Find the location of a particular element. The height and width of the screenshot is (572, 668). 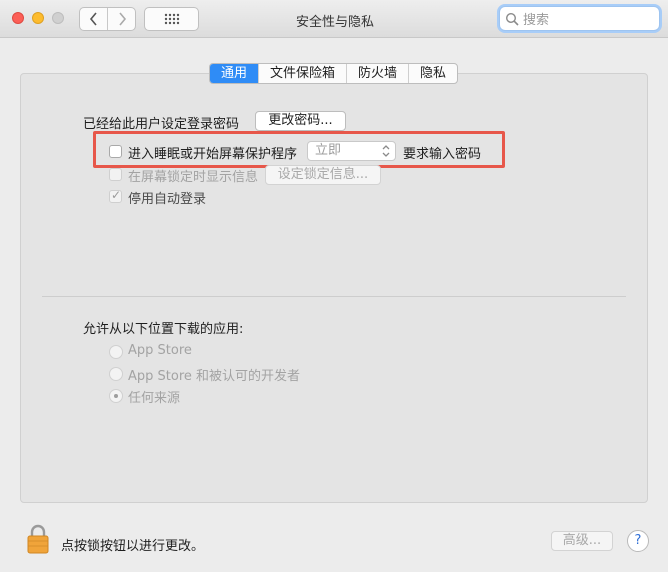

navigation-buttons is located at coordinates (107, 19).